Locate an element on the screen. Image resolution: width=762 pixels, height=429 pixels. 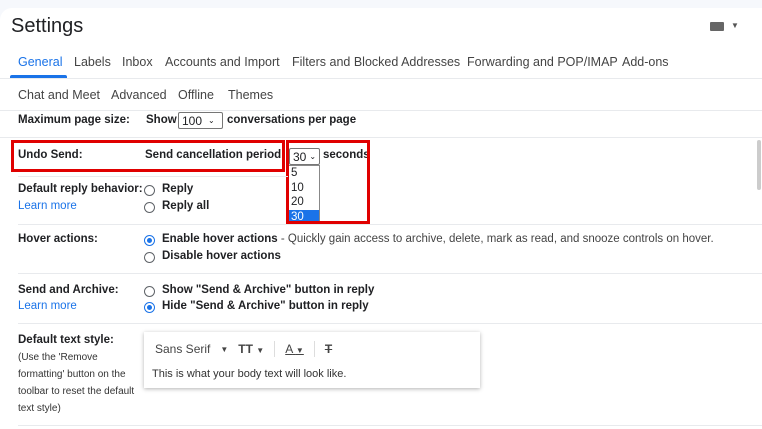
text-size-icon: TT ▼ is located at coordinates (251, 349).